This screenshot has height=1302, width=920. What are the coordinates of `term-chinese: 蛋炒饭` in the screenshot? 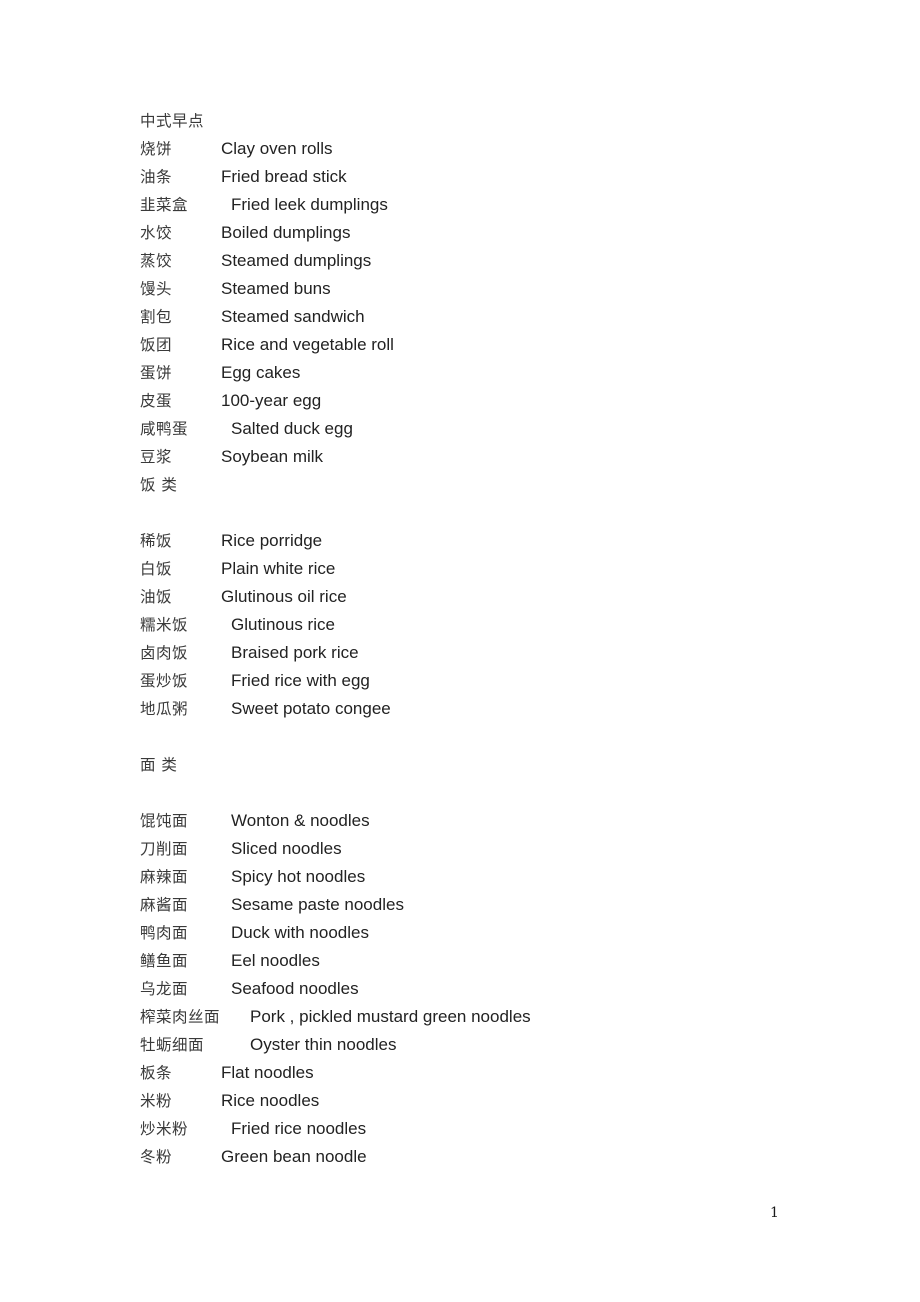 It's located at (164, 681).